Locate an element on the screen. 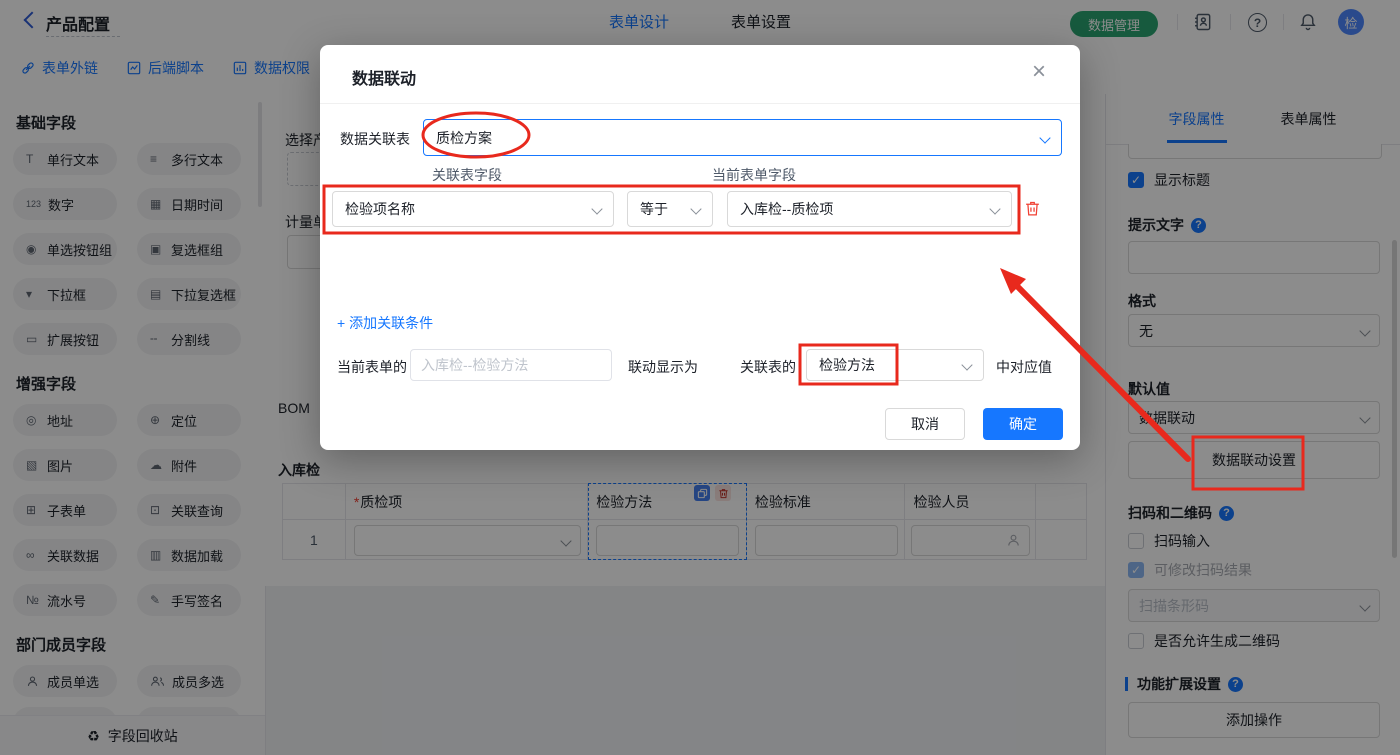  current-form-label: 当前表单的 is located at coordinates (372, 367).